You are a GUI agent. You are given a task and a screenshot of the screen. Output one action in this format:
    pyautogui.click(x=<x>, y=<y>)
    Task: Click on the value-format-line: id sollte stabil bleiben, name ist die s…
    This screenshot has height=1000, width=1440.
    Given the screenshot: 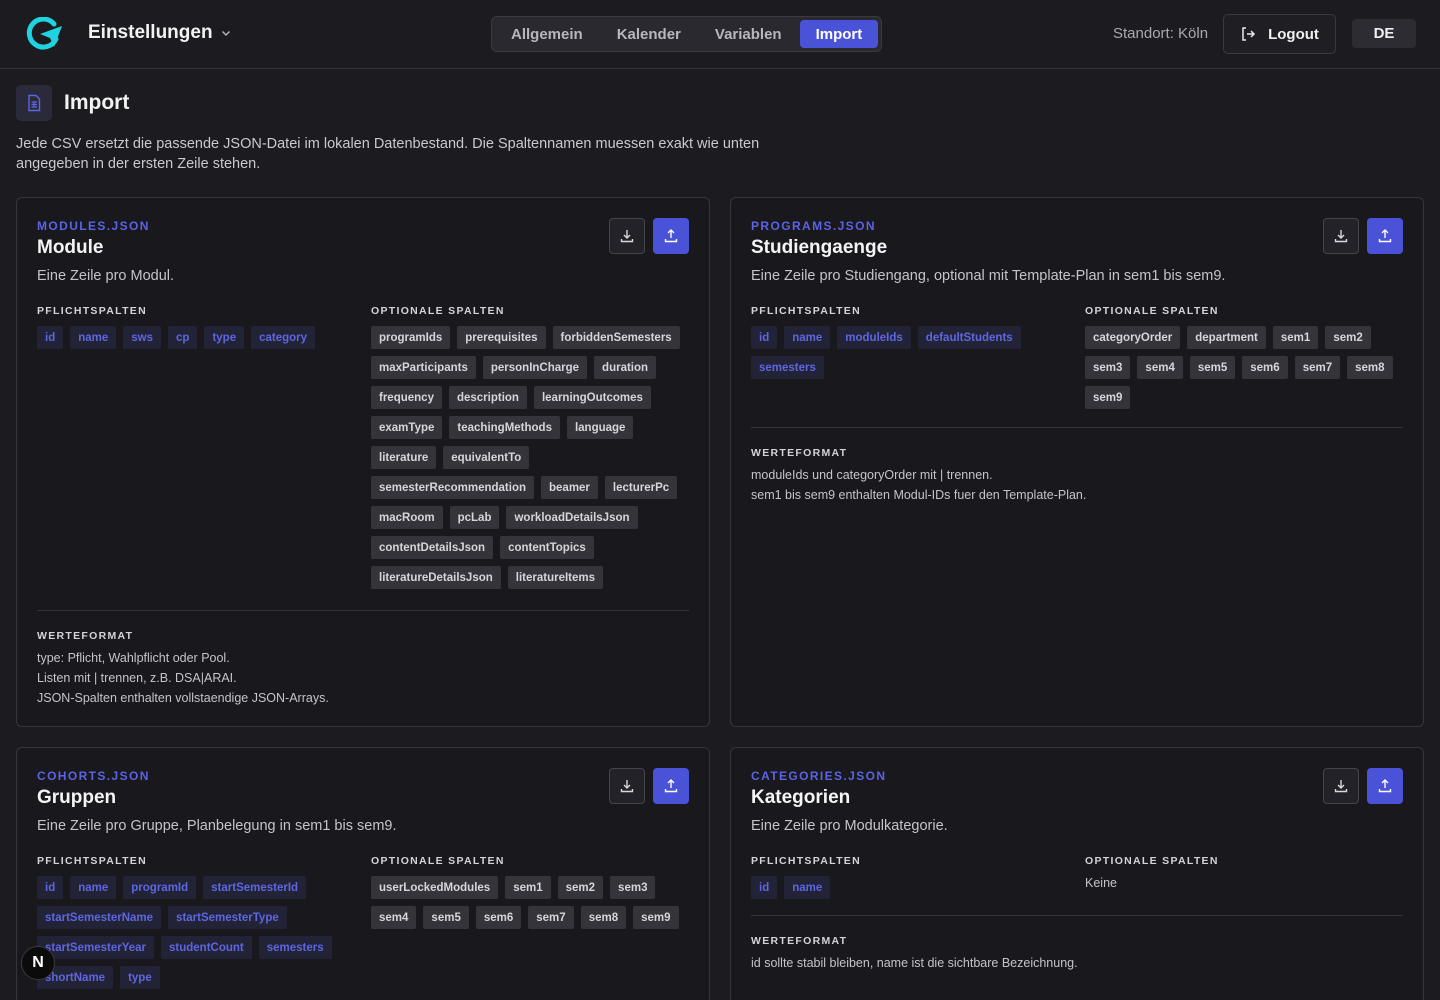 What is the action you would take?
    pyautogui.click(x=914, y=963)
    